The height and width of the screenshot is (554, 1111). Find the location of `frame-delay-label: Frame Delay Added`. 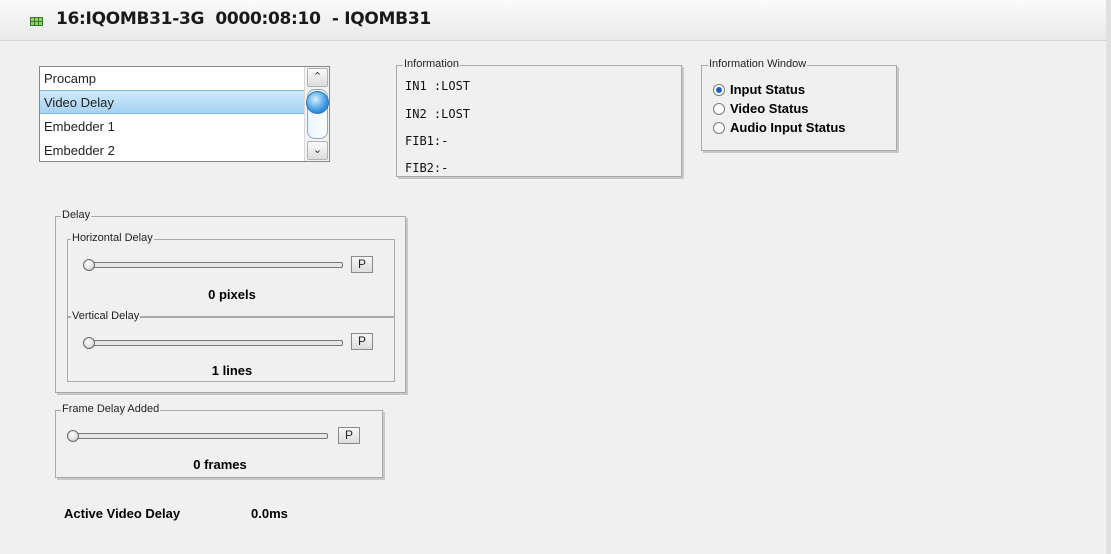

frame-delay-label: Frame Delay Added is located at coordinates (111, 409).